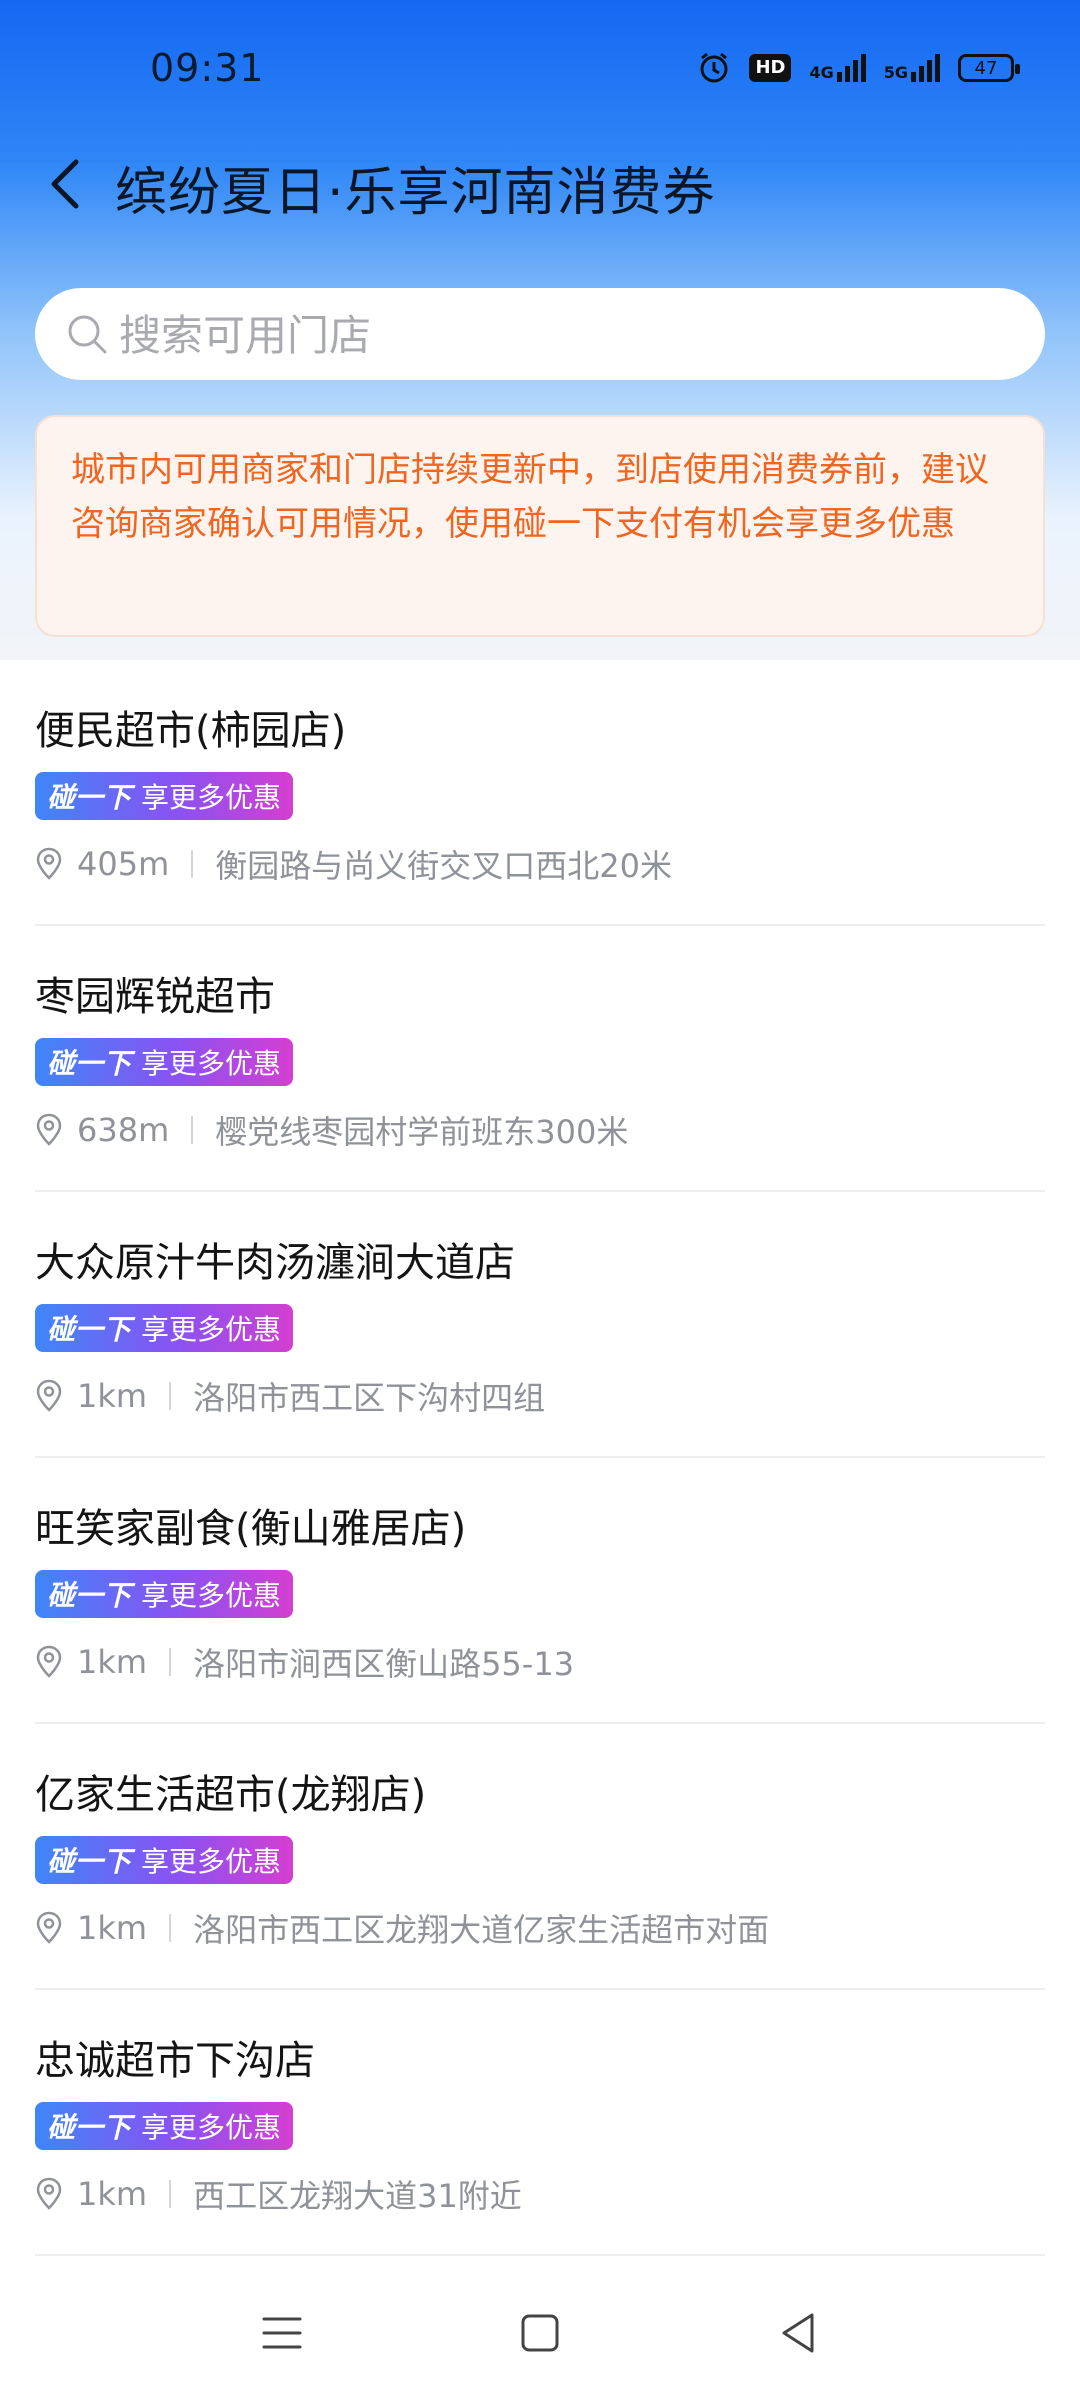  I want to click on store-meta: 1km 西工区龙翔大道31附近, so click(278, 2194).